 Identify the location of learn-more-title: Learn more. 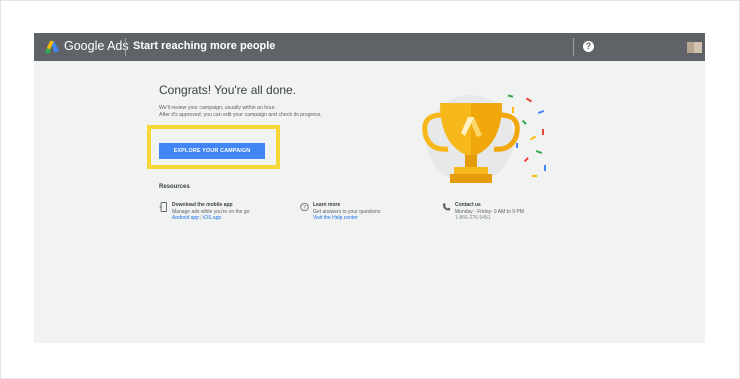
(327, 205).